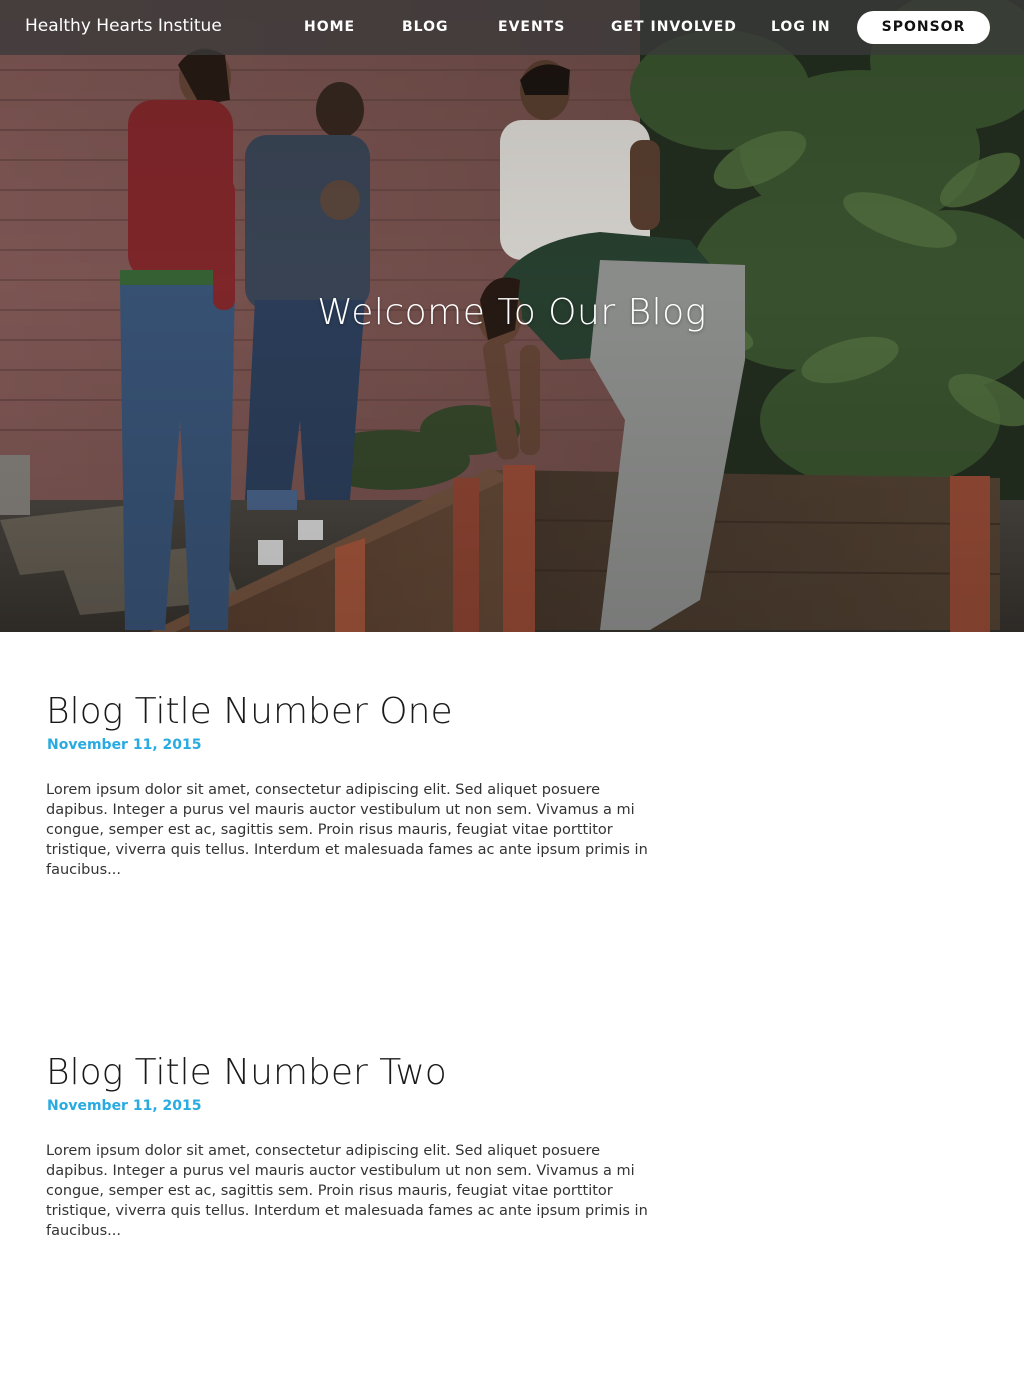  Describe the element at coordinates (329, 27) in the screenshot. I see `nav-home-link: HOME` at that location.